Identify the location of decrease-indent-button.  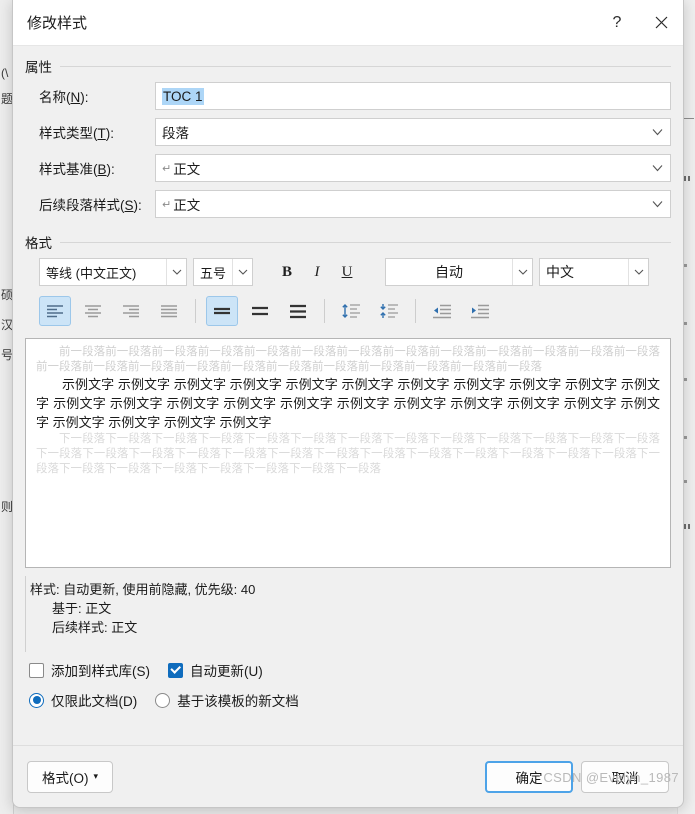
(442, 311).